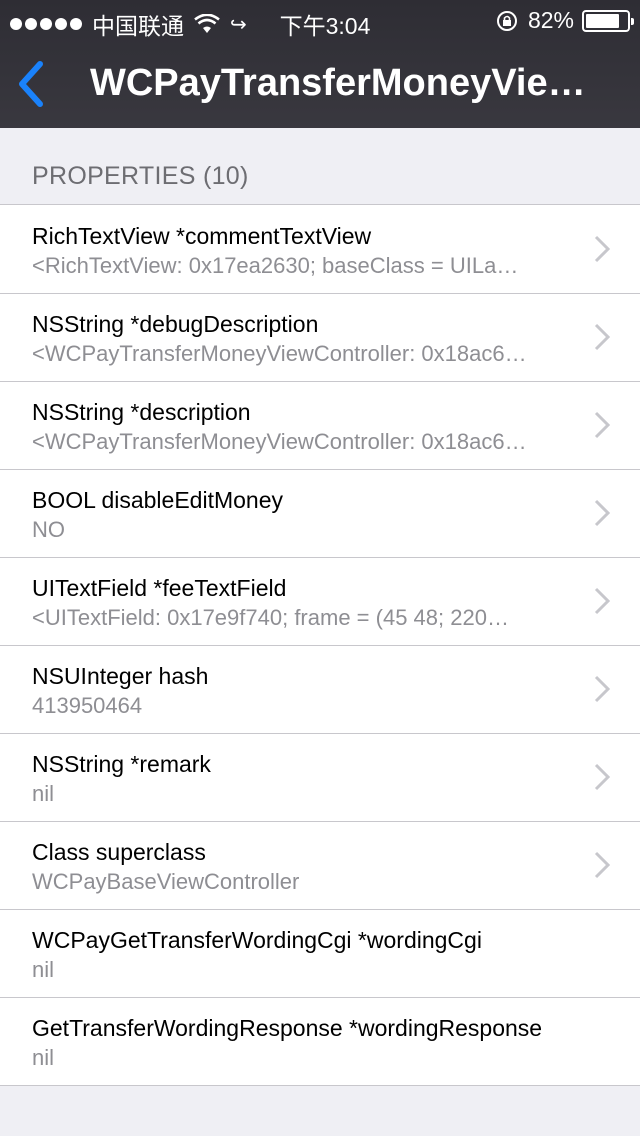 This screenshot has width=640, height=1136. I want to click on status-bar: 中国联通 ↪ 下午3:04 82%, so click(320, 20).